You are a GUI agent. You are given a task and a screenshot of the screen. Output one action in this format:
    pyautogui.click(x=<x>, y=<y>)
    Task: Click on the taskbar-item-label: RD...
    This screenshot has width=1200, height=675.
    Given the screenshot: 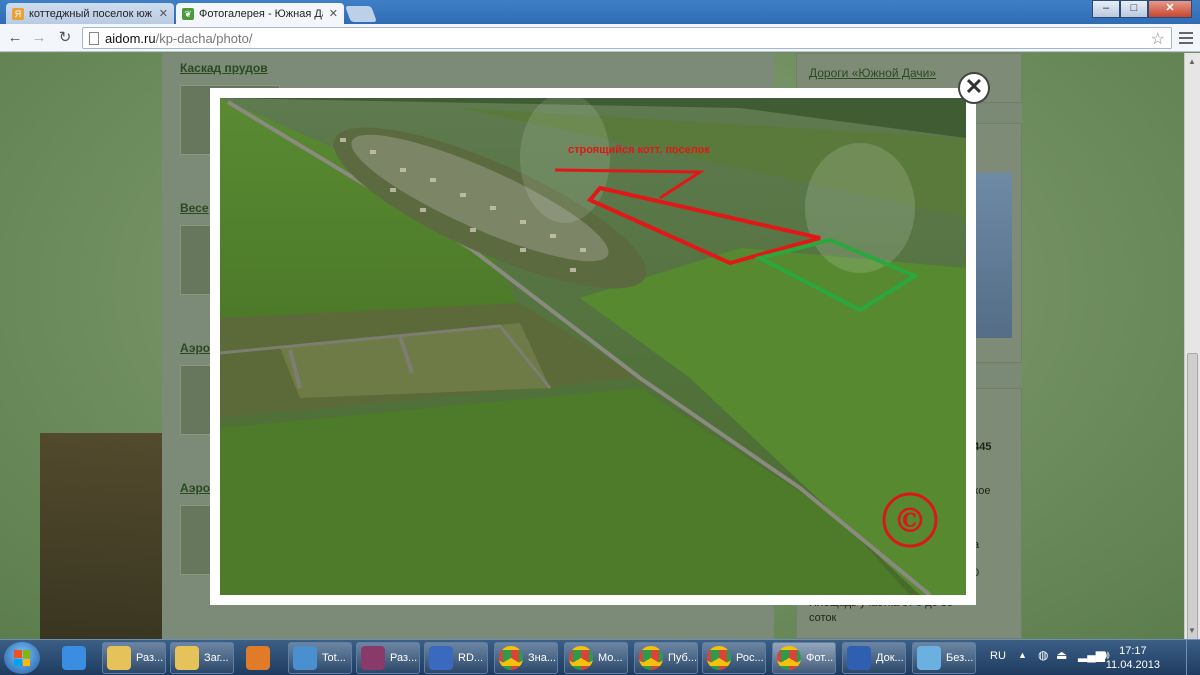 What is the action you would take?
    pyautogui.click(x=471, y=658)
    